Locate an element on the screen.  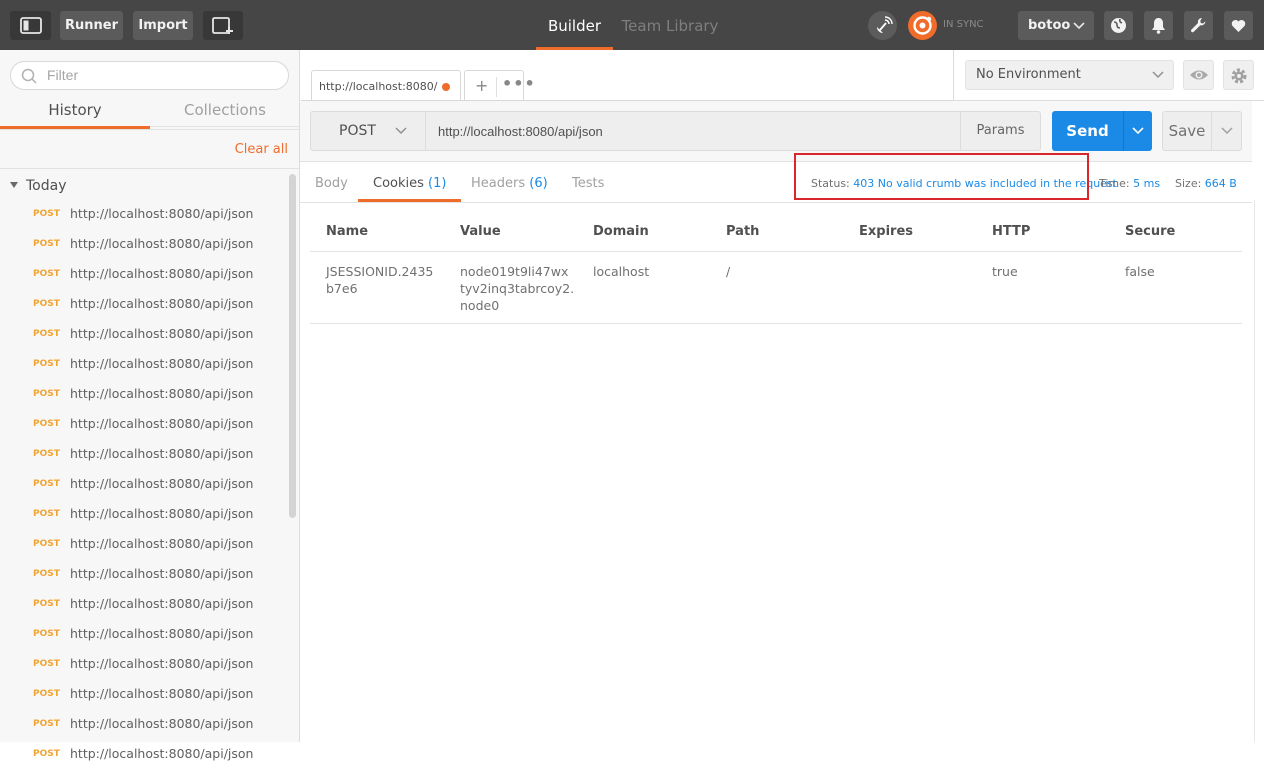
method-select: POST is located at coordinates (368, 131).